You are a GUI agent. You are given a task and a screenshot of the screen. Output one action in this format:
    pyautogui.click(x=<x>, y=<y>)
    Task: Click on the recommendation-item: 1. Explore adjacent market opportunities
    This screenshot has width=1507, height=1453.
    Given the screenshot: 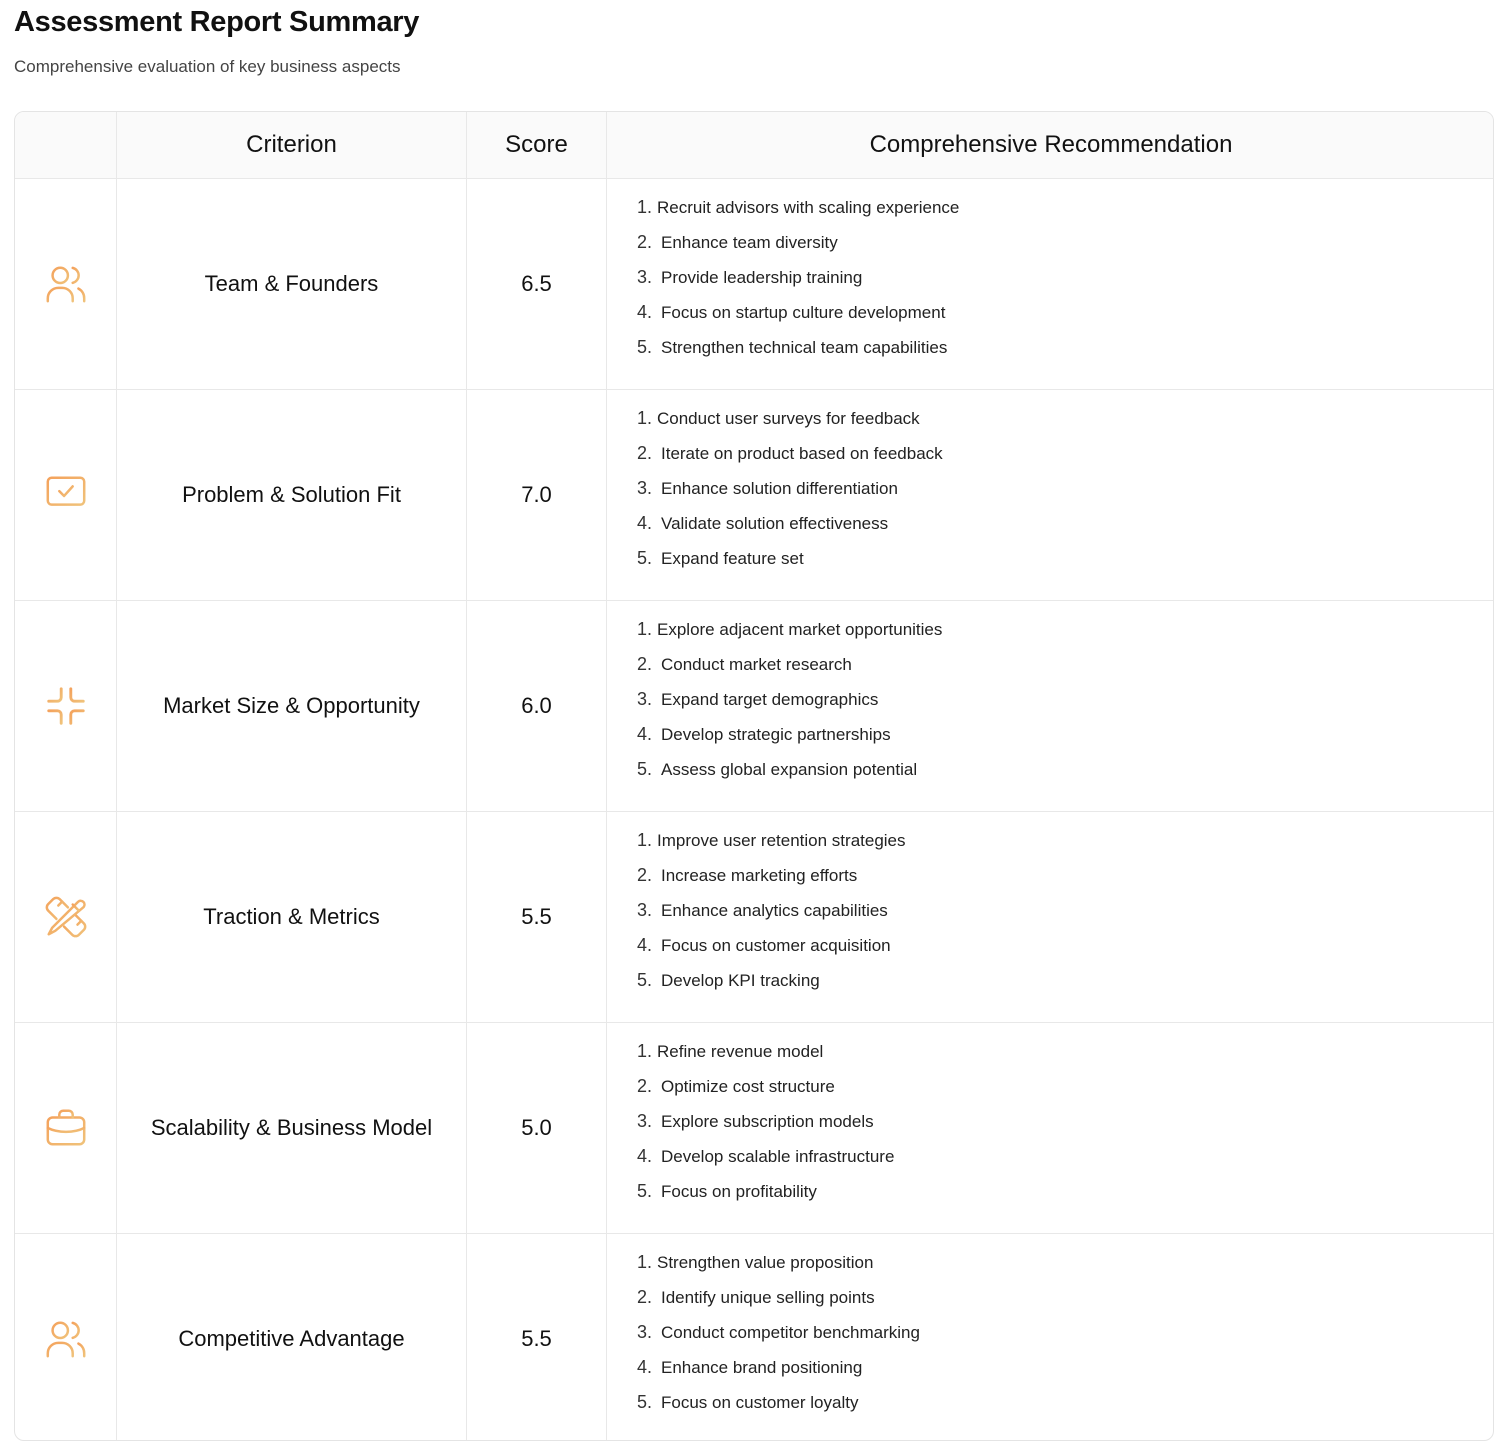 What is the action you would take?
    pyautogui.click(x=789, y=636)
    